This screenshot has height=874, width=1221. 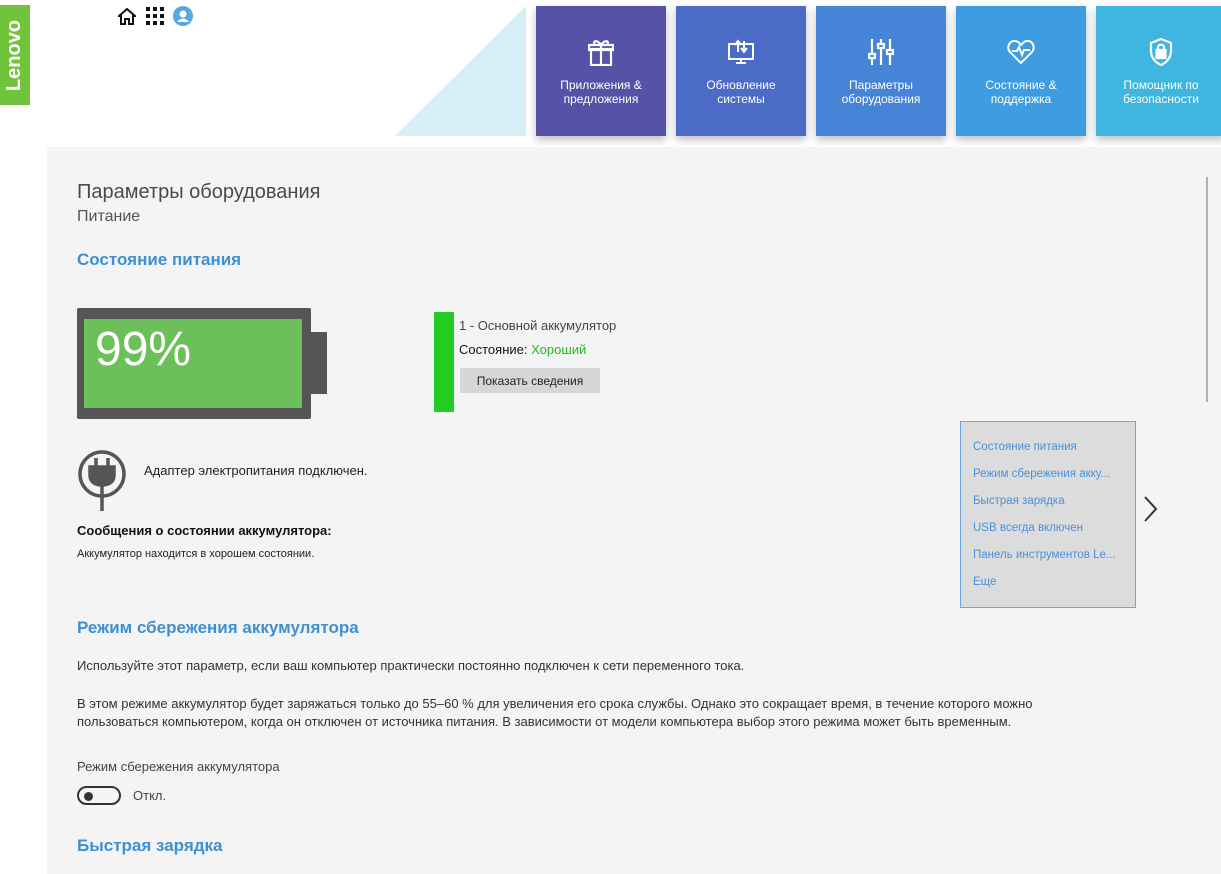 What do you see at coordinates (127, 16) in the screenshot?
I see `home-icon` at bounding box center [127, 16].